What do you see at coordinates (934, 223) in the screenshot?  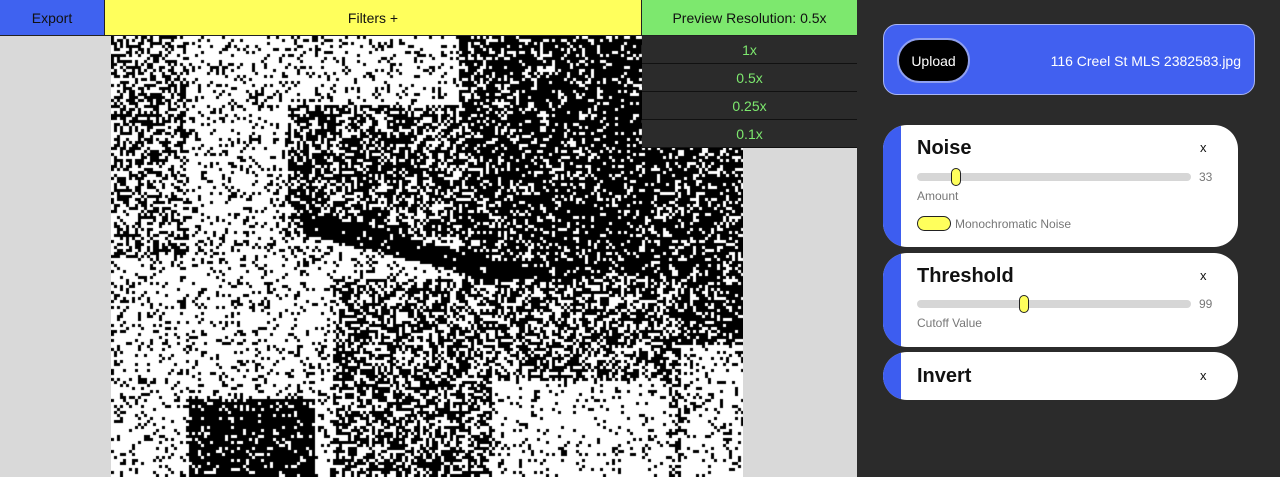 I see `monochromatic-noise-toggle` at bounding box center [934, 223].